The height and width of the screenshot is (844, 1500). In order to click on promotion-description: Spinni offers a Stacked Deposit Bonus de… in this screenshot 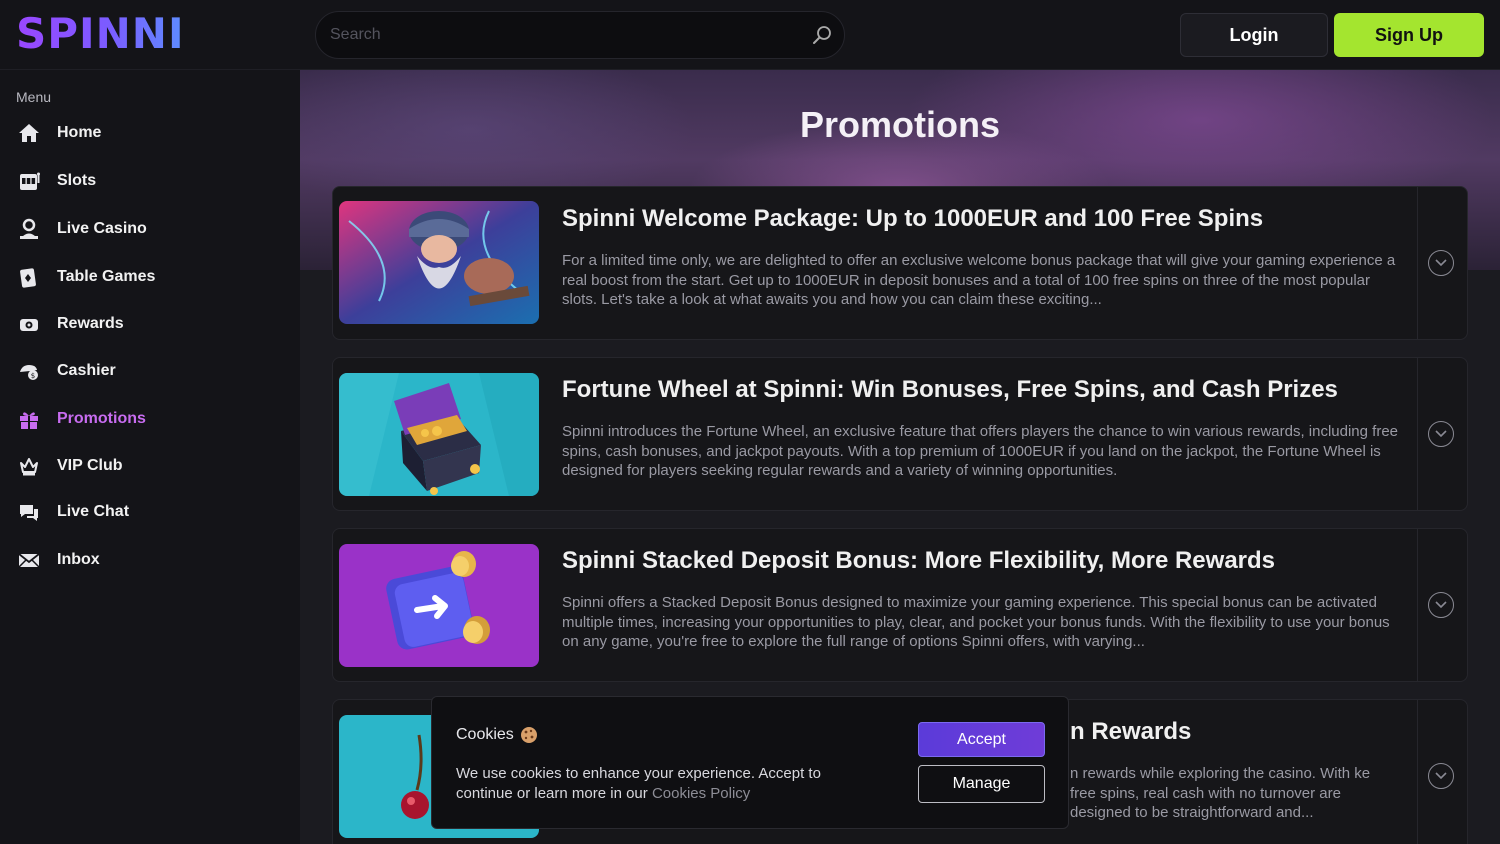, I will do `click(976, 622)`.